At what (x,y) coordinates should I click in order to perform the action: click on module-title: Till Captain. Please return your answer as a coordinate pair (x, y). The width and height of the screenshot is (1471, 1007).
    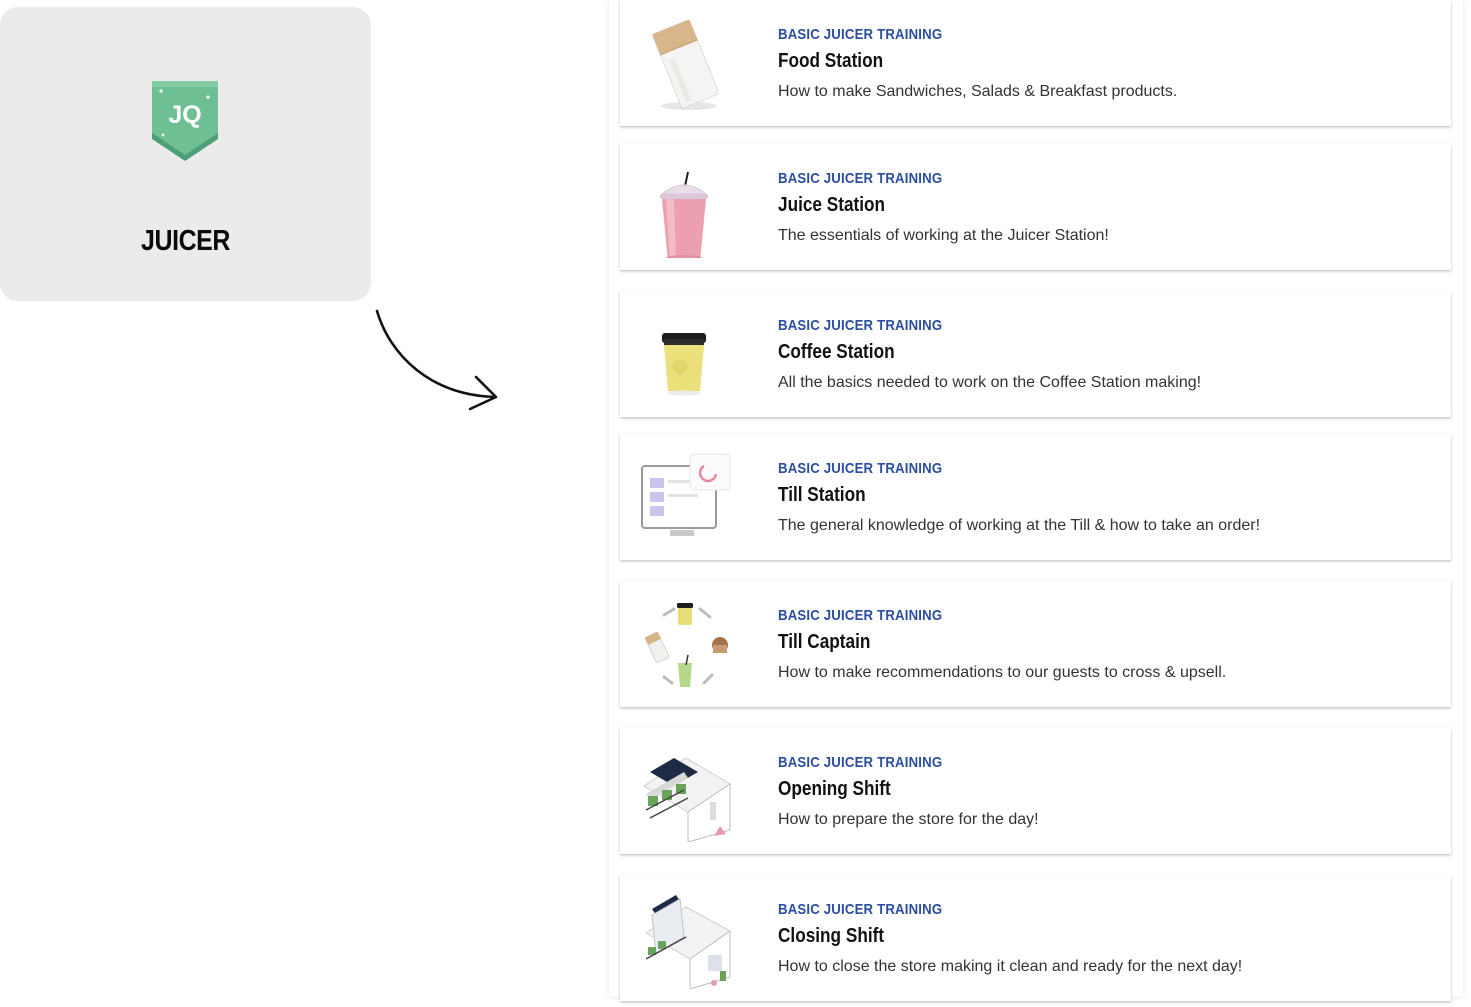
    Looking at the image, I should click on (824, 642).